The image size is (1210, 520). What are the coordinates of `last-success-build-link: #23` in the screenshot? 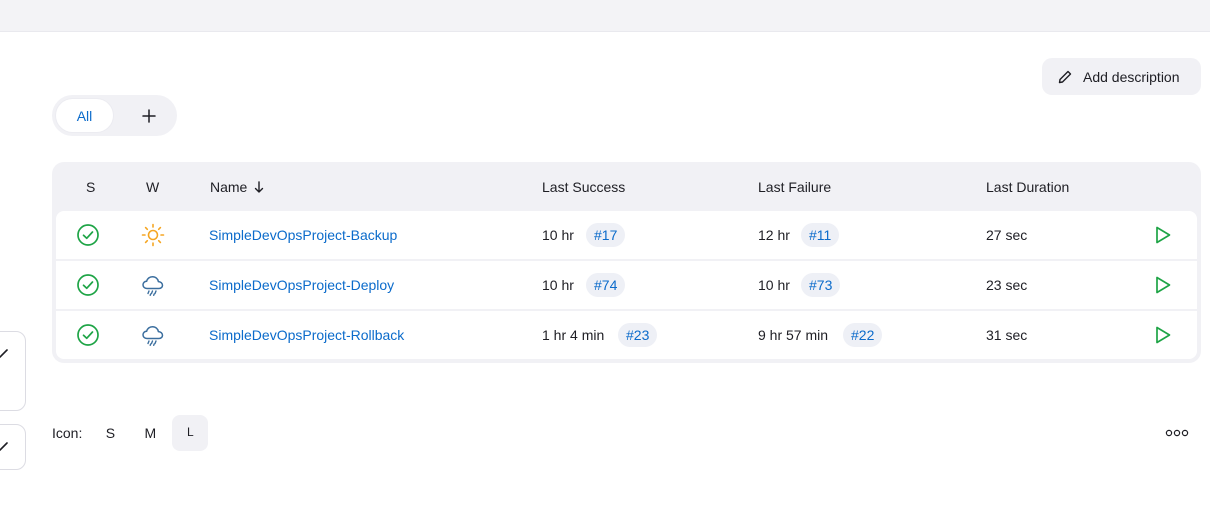 It's located at (638, 335).